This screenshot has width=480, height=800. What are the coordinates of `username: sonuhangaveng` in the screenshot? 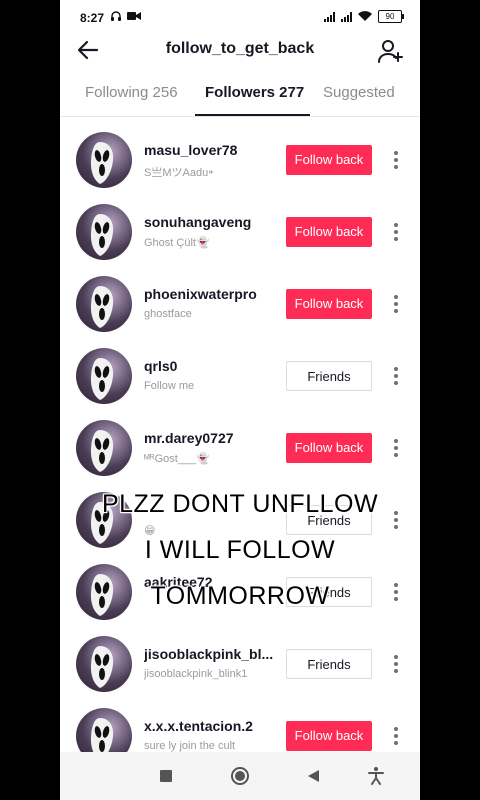 It's located at (197, 222).